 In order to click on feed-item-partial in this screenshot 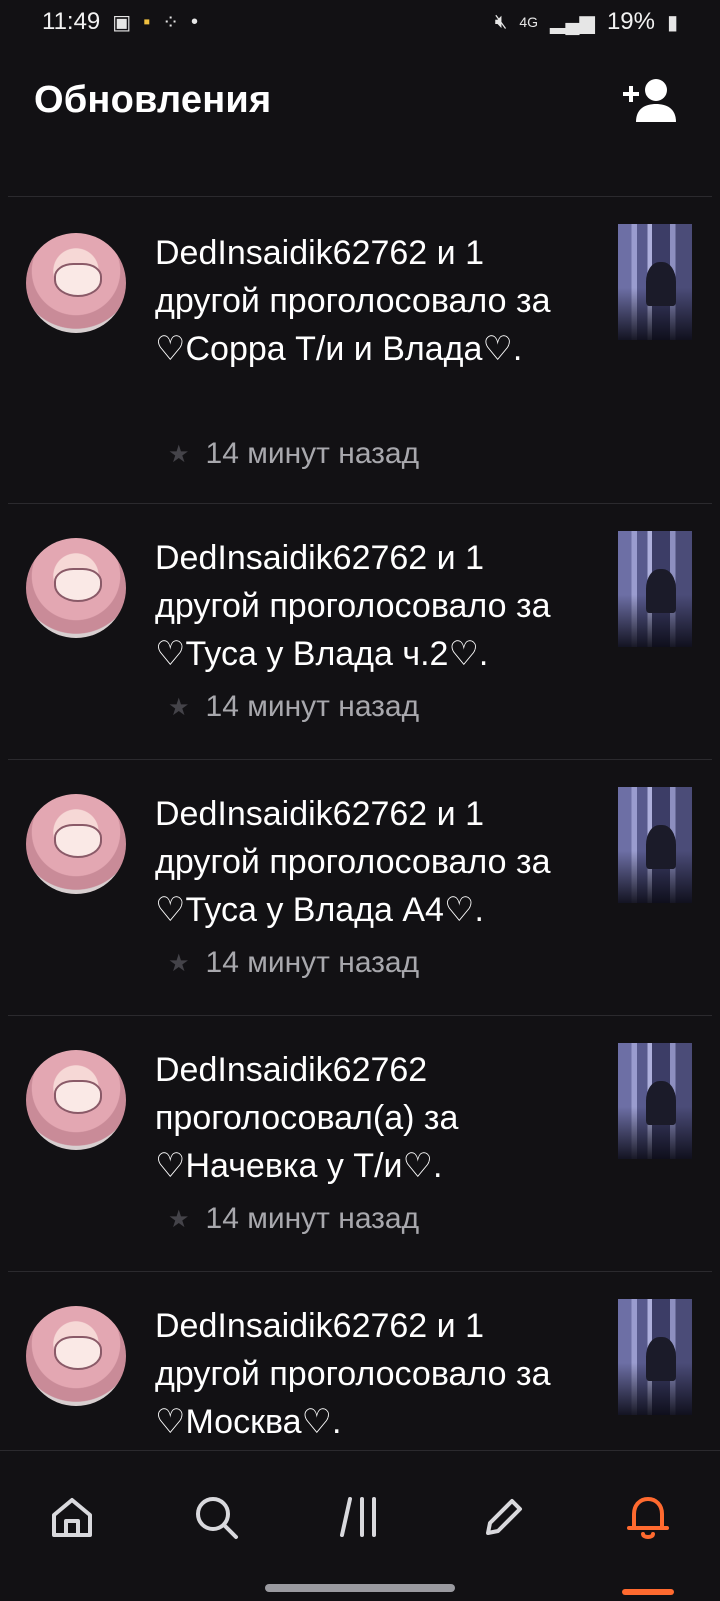, I will do `click(360, 176)`.